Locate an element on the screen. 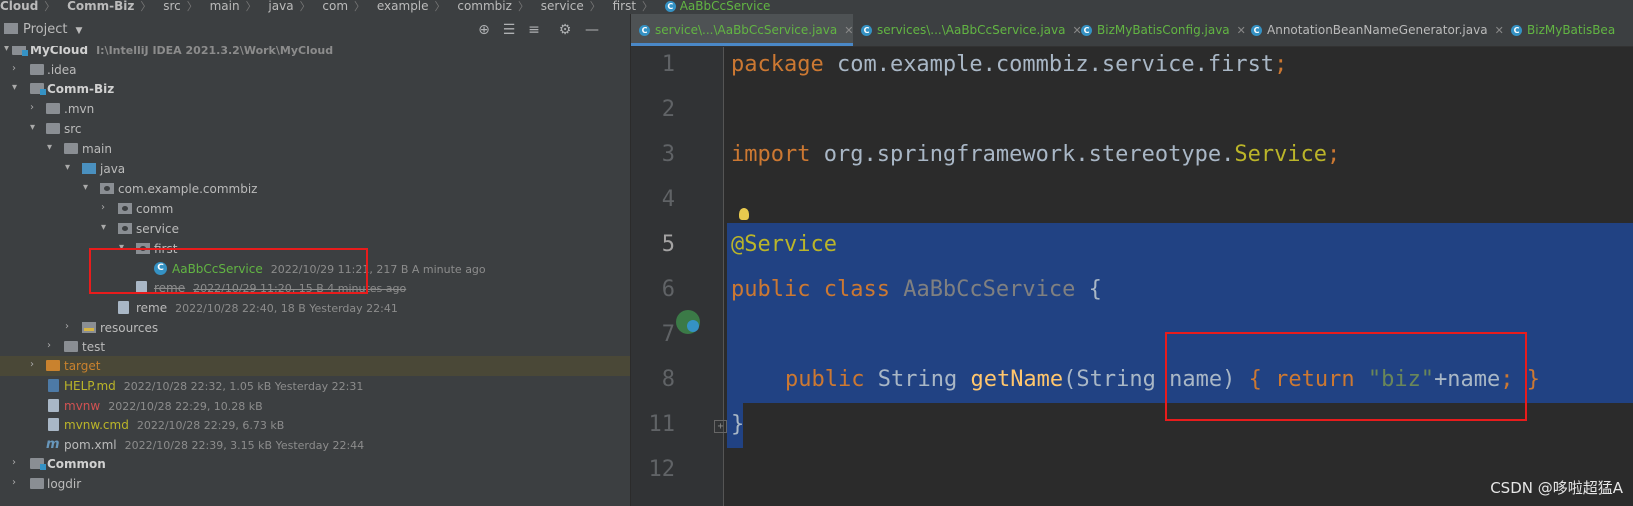  breadcrumb-item: example is located at coordinates (403, 6).